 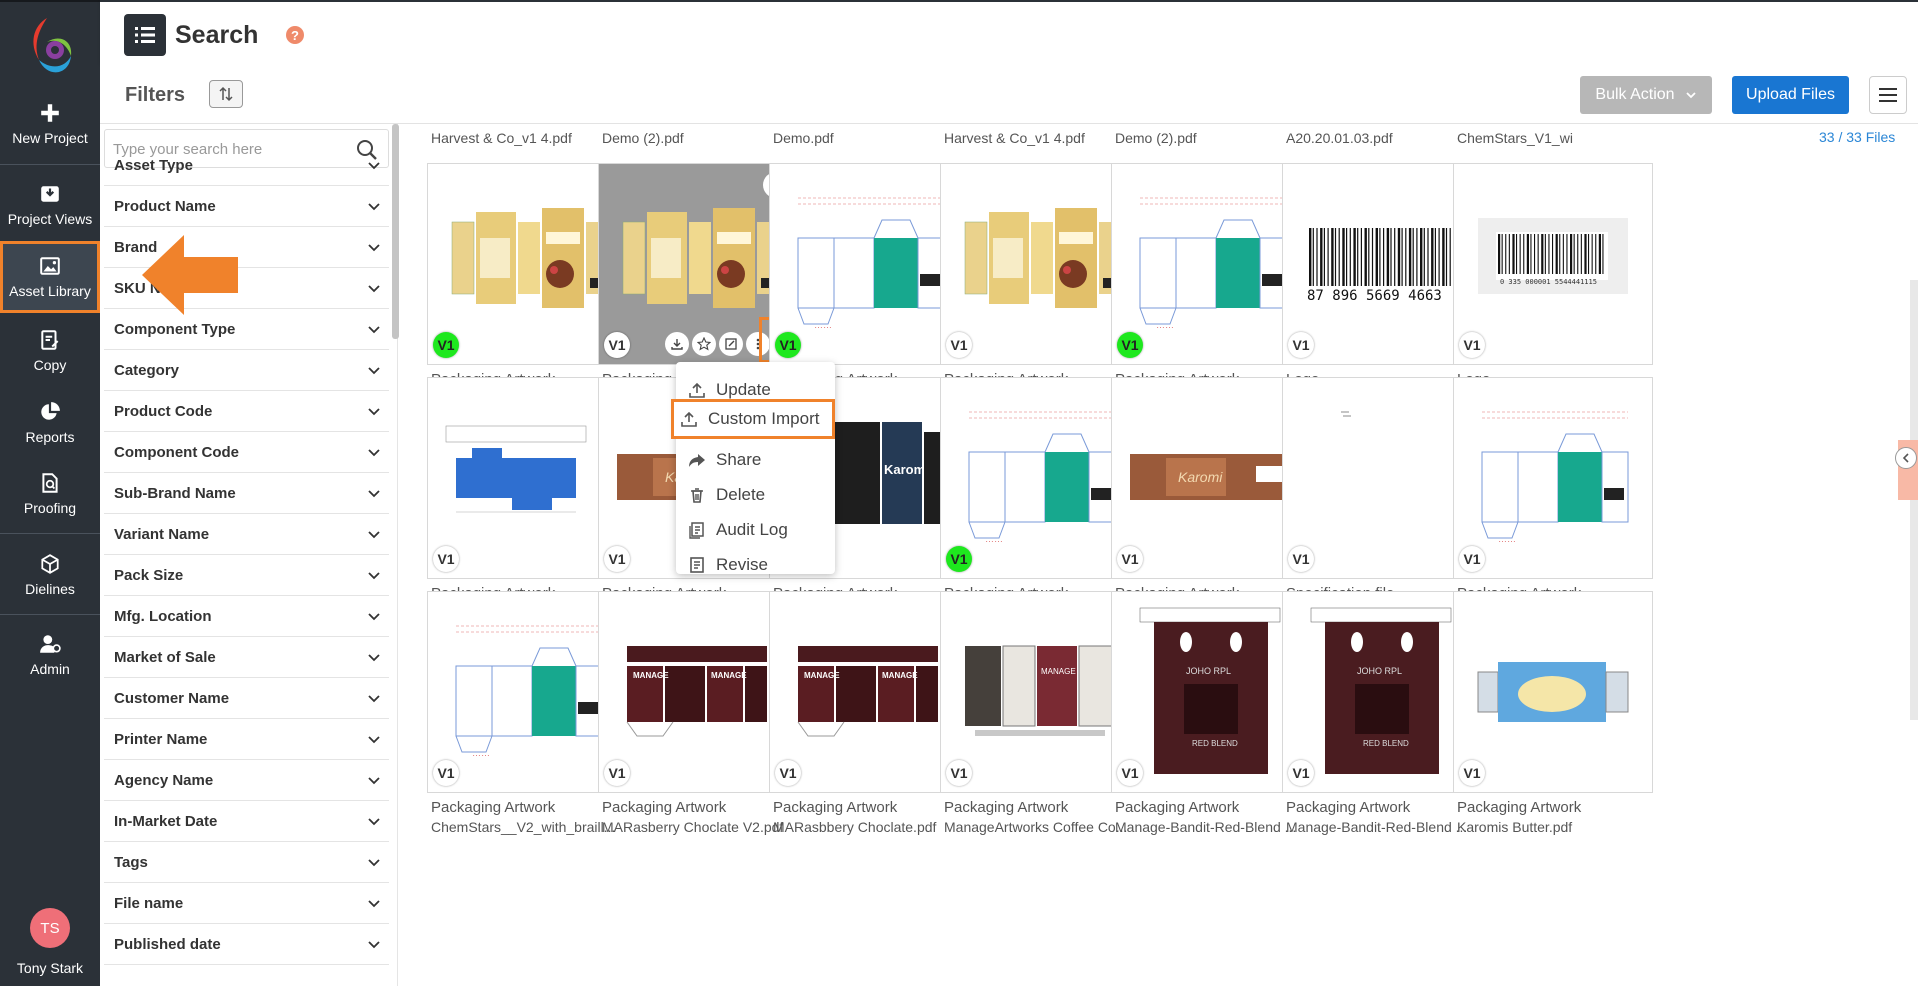 I want to click on file-name: ChemStars_V1_wi, so click(x=1515, y=138).